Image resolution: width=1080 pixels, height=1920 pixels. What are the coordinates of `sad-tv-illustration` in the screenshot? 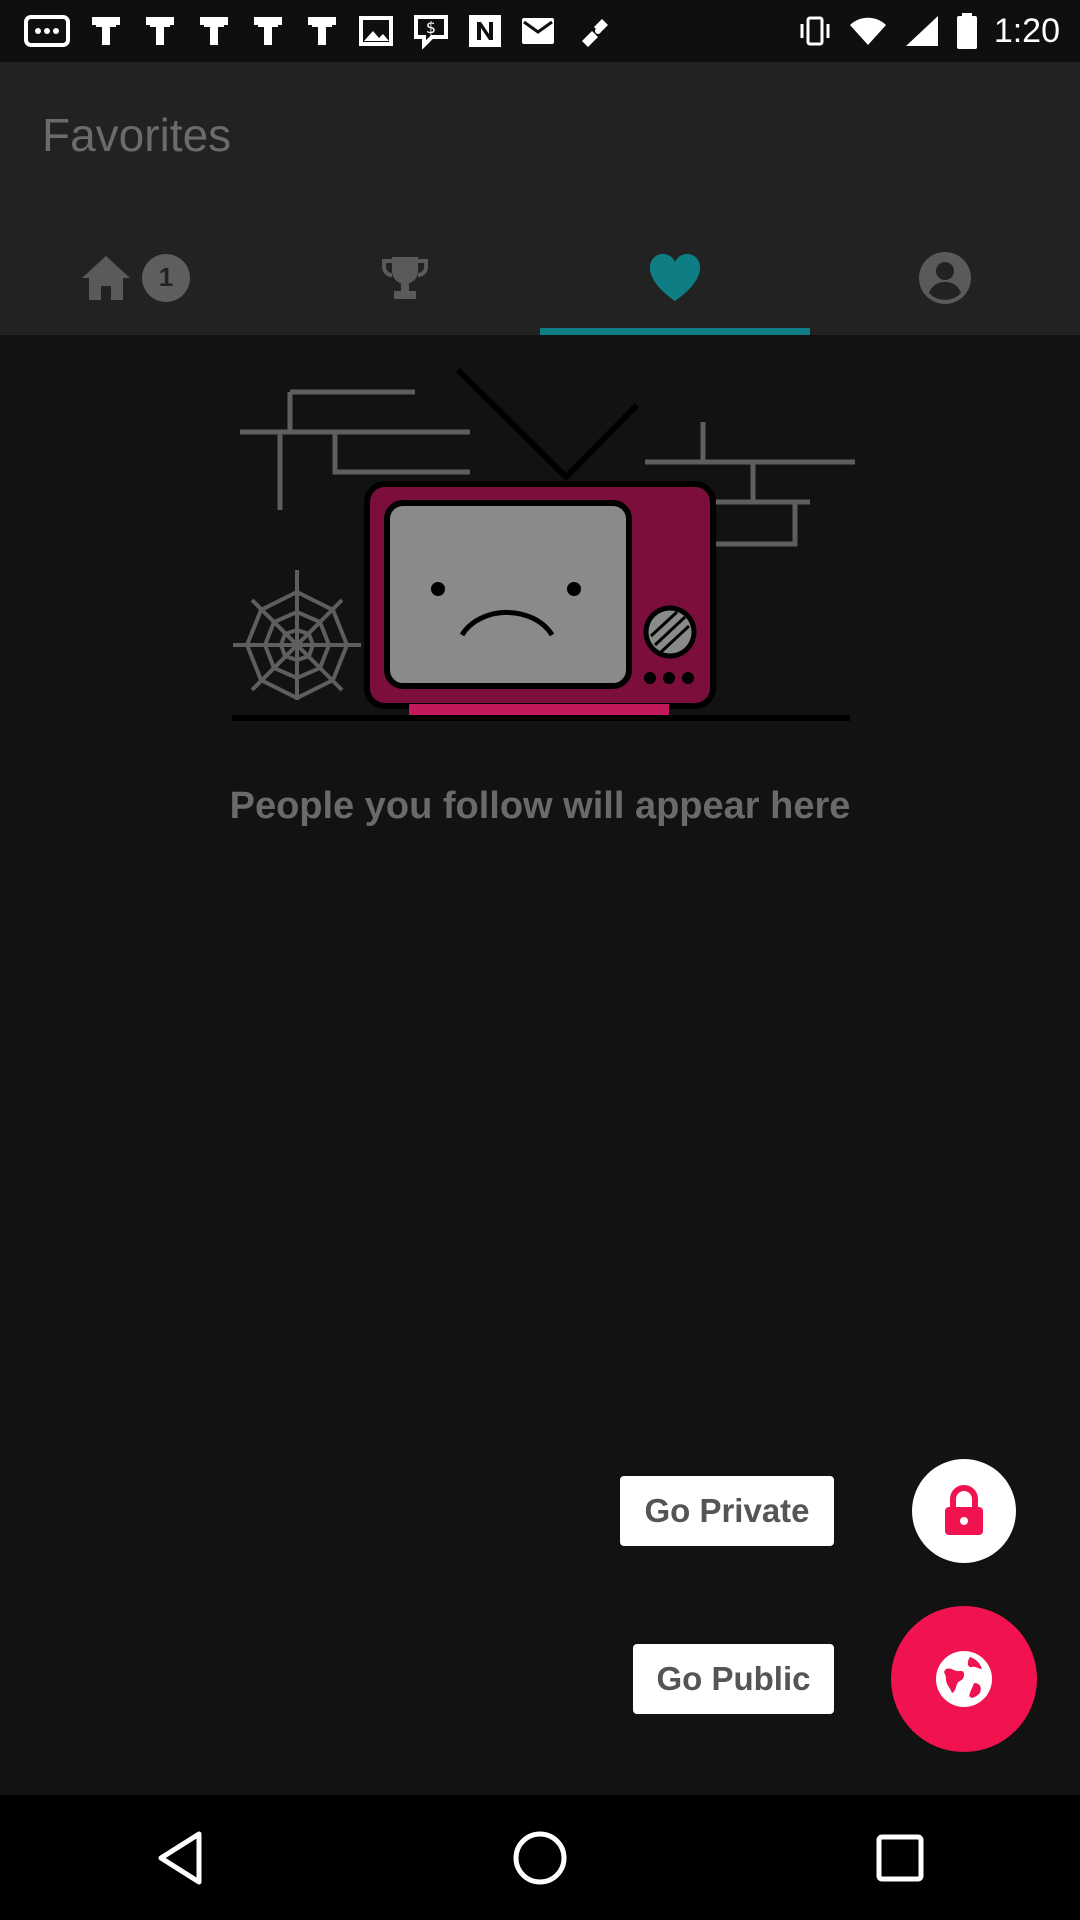 It's located at (543, 544).